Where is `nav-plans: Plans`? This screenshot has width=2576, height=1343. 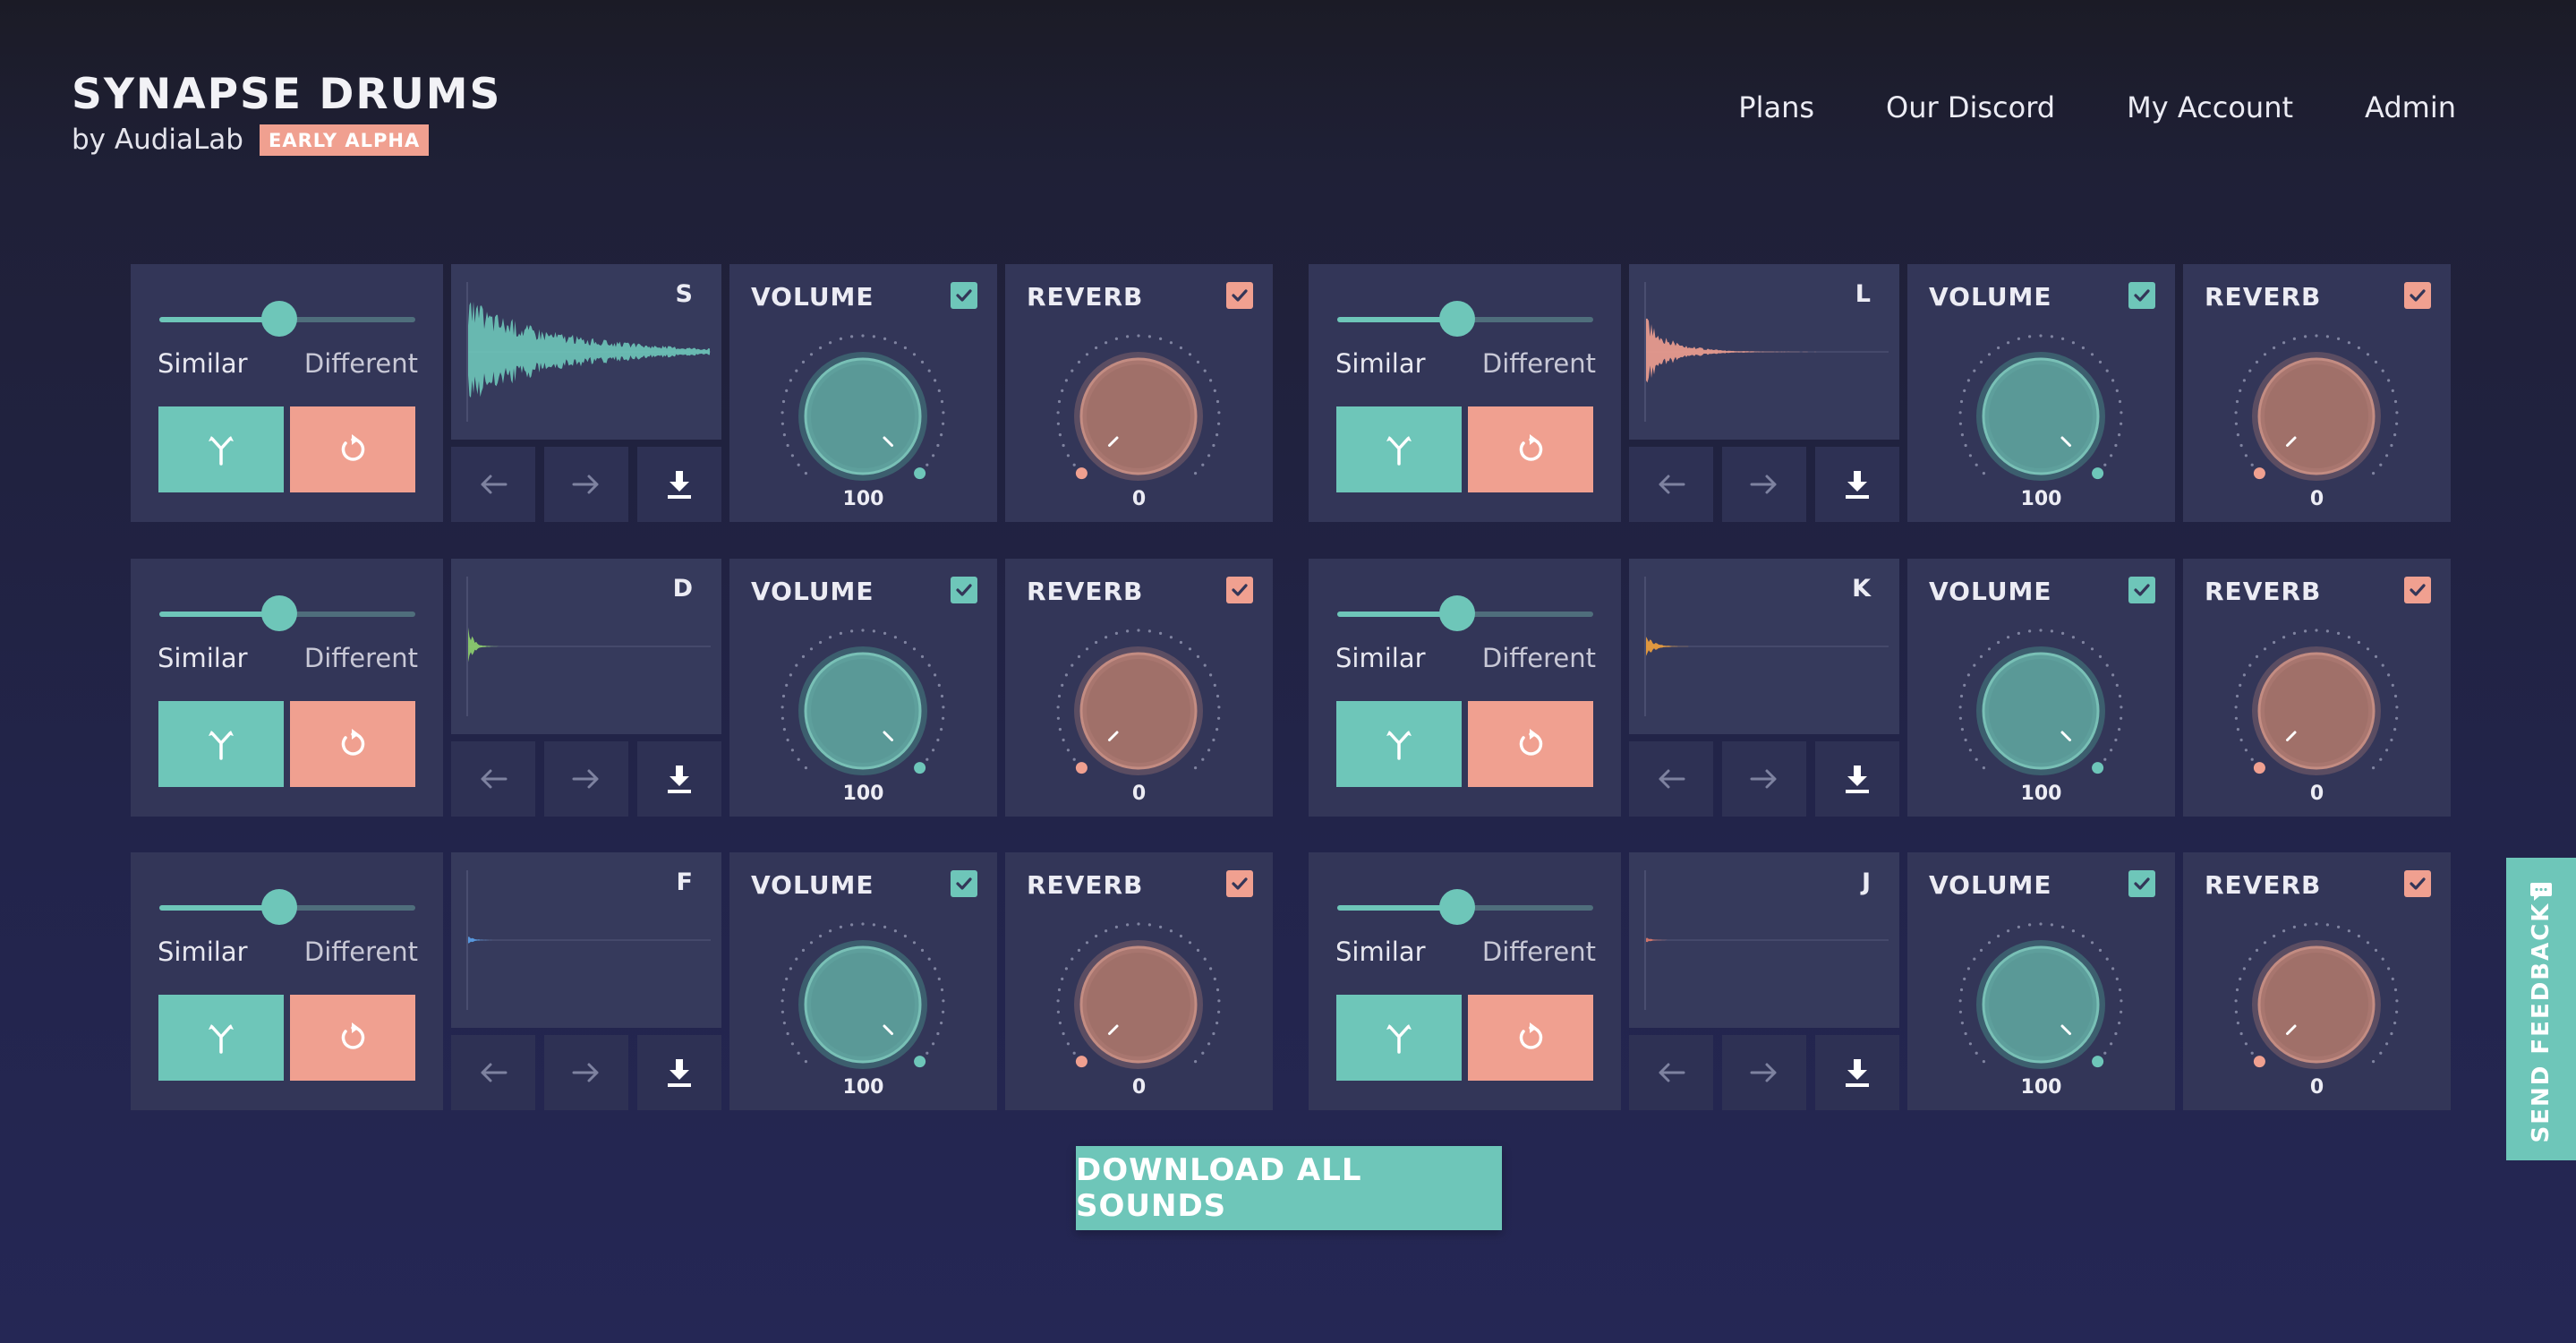 nav-plans: Plans is located at coordinates (1776, 107).